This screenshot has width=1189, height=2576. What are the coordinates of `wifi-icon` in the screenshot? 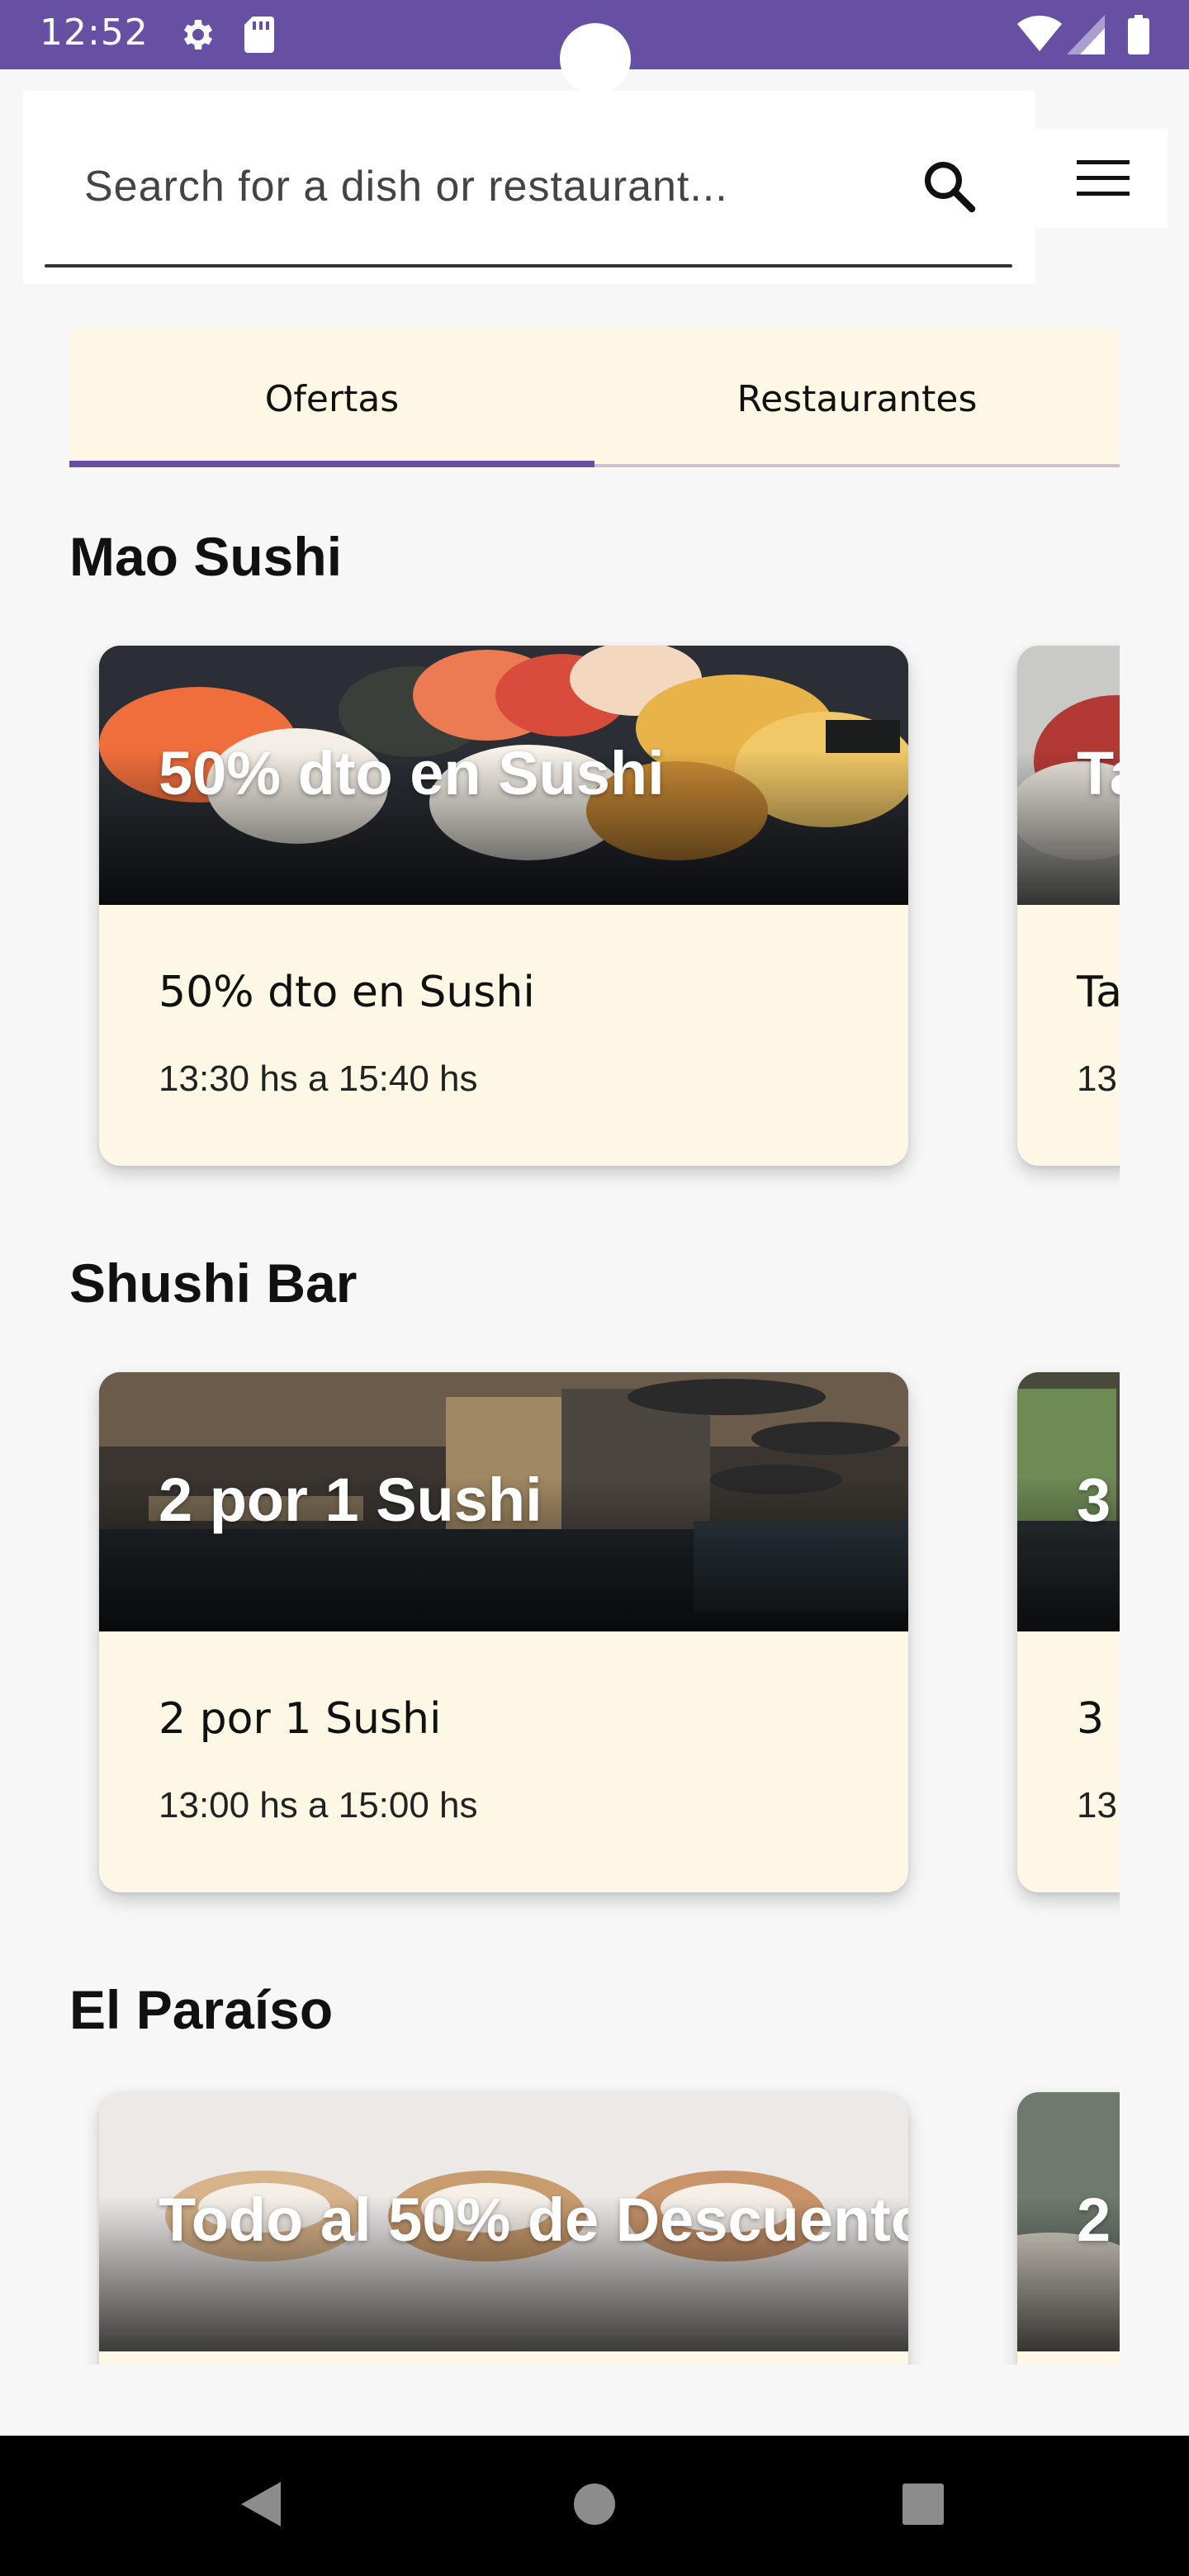 It's located at (1039, 37).